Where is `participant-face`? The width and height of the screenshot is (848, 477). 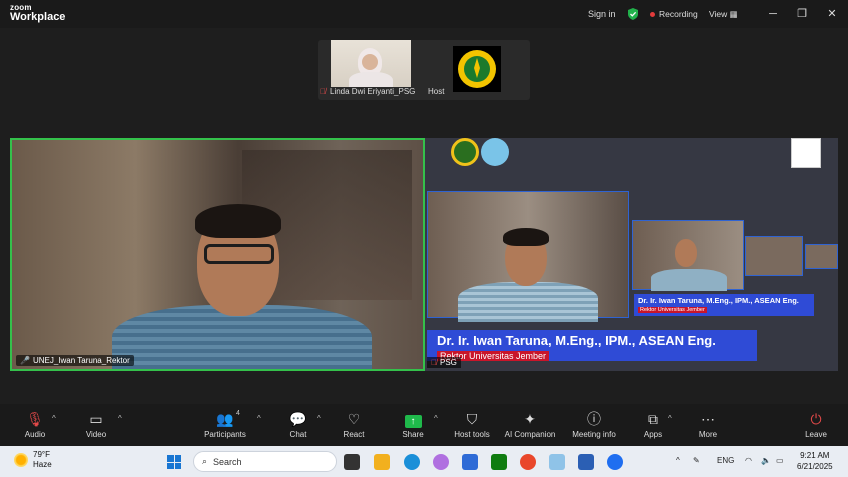 participant-face is located at coordinates (370, 62).